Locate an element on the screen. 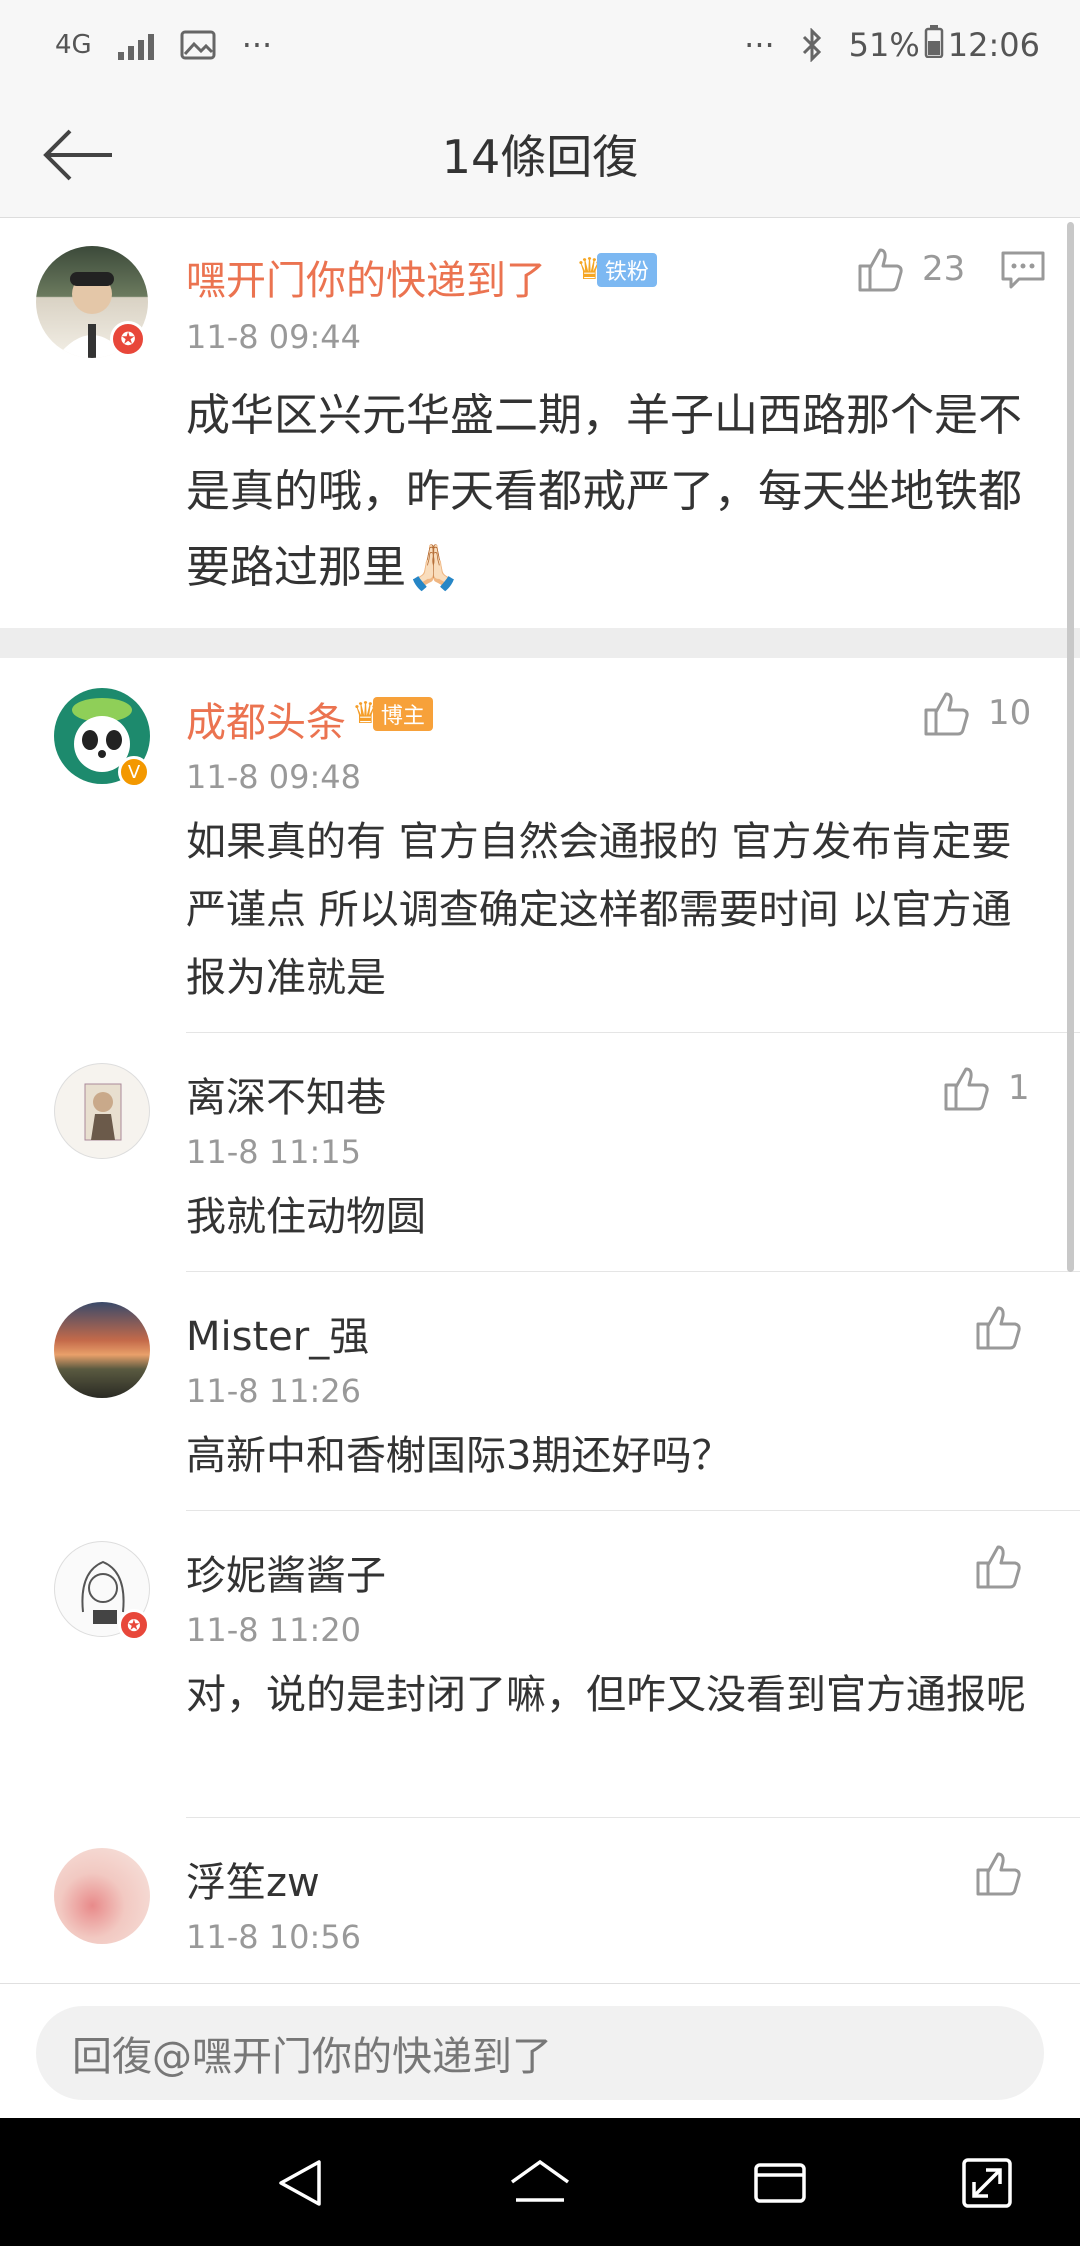  reply-button is located at coordinates (1023, 272).